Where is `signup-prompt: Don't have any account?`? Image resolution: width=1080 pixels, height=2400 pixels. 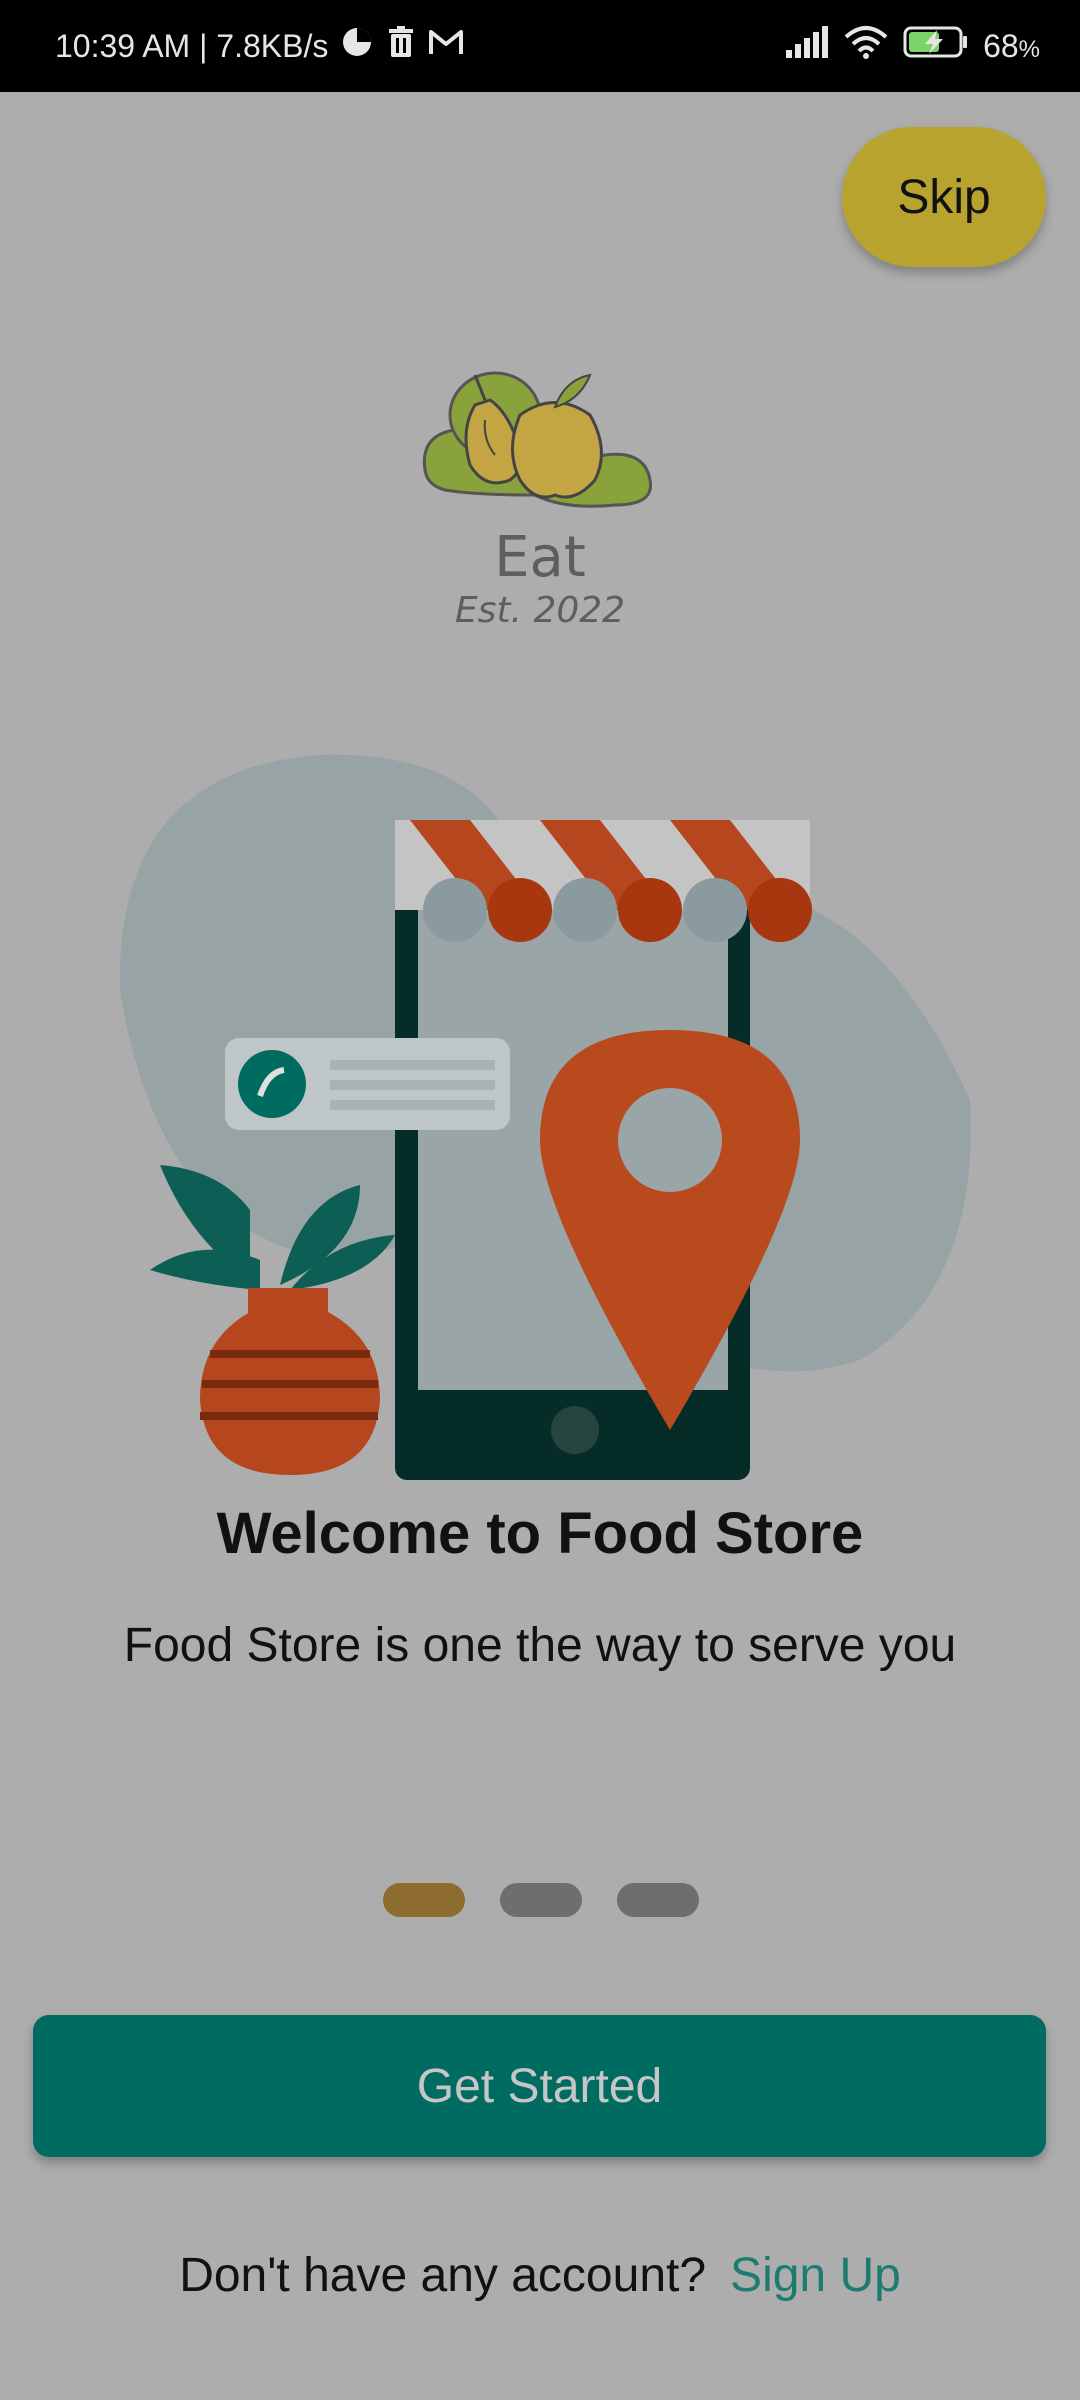
signup-prompt: Don't have any account? is located at coordinates (443, 2275).